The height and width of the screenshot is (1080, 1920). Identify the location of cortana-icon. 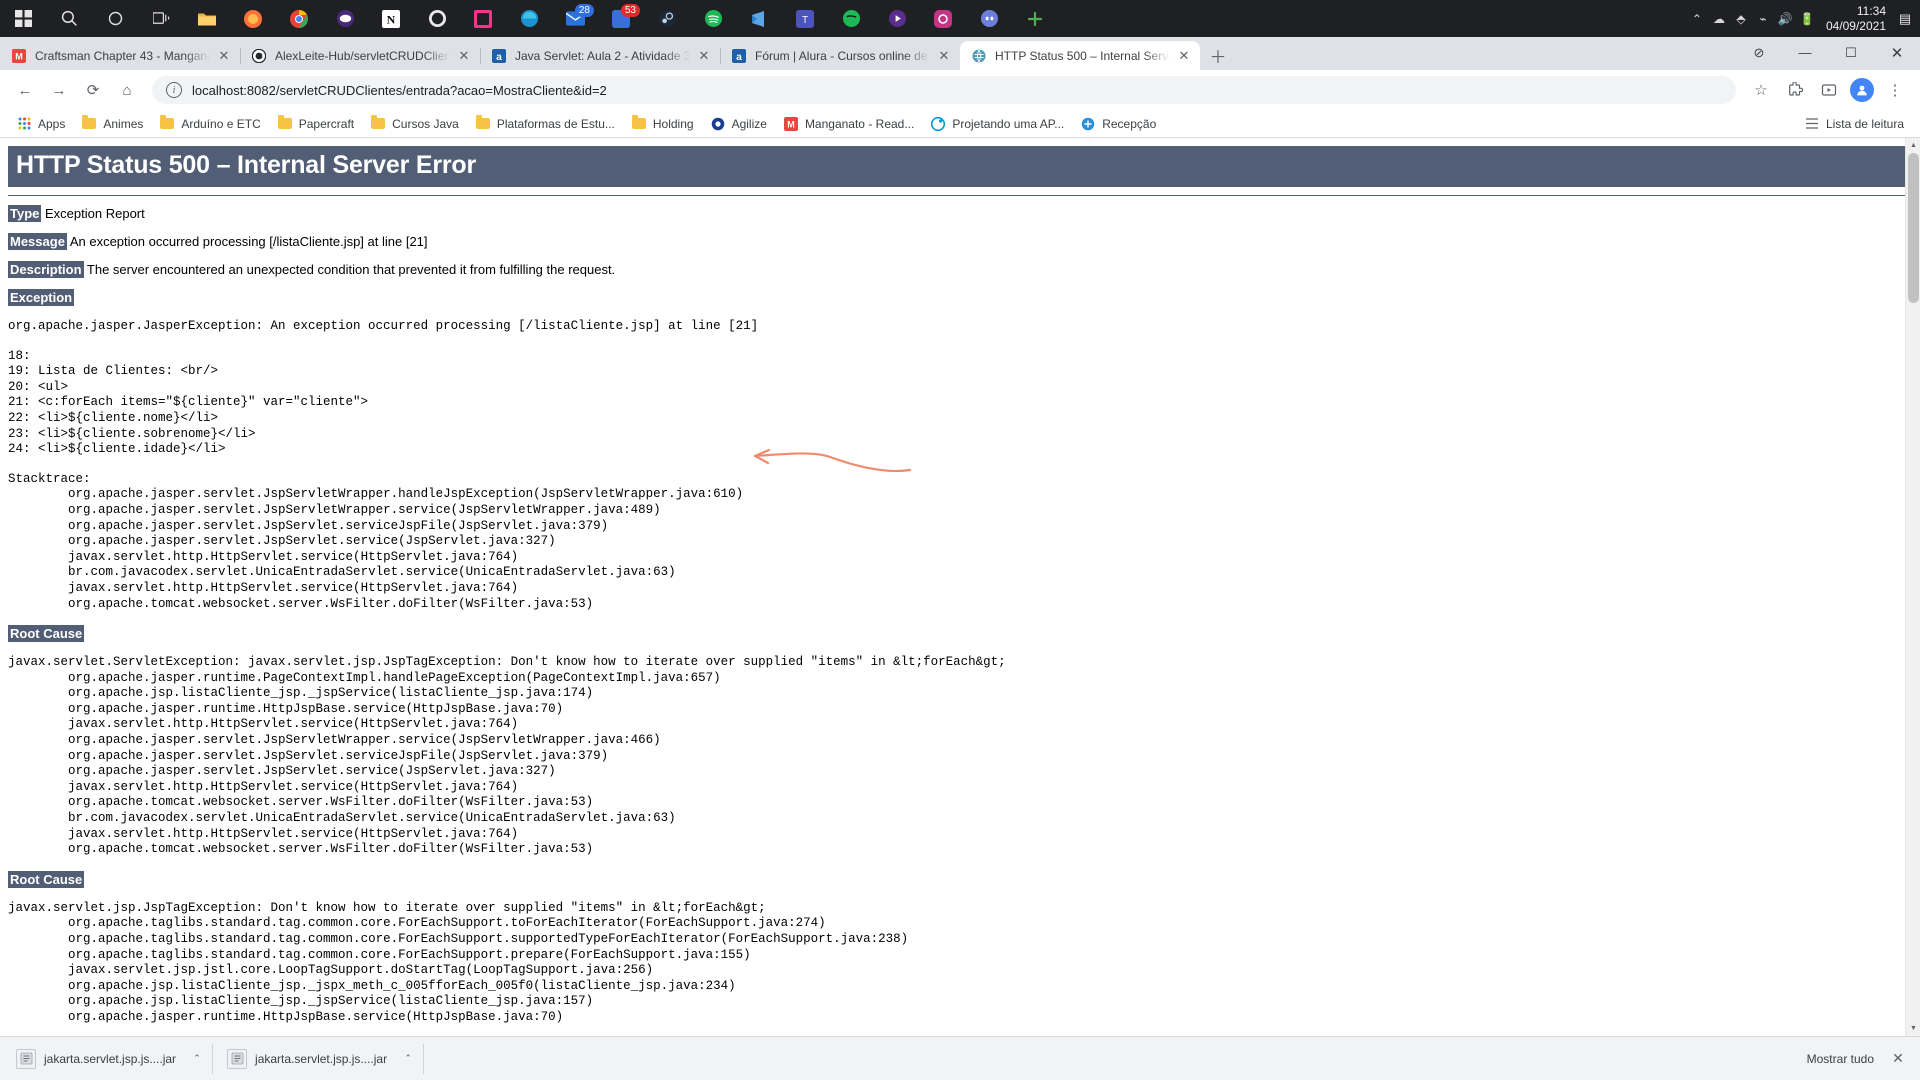
(115, 18).